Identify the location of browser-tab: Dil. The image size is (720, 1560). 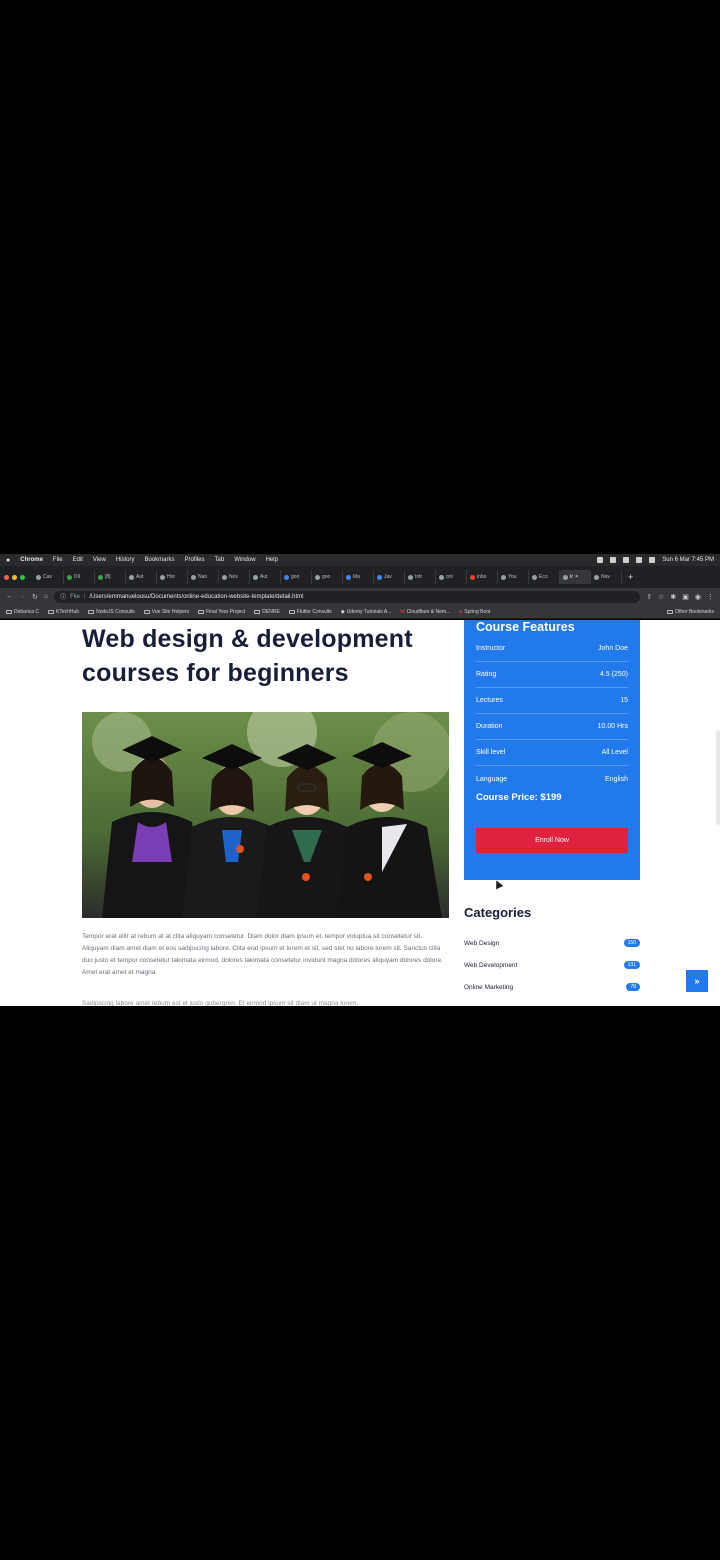
(79, 577).